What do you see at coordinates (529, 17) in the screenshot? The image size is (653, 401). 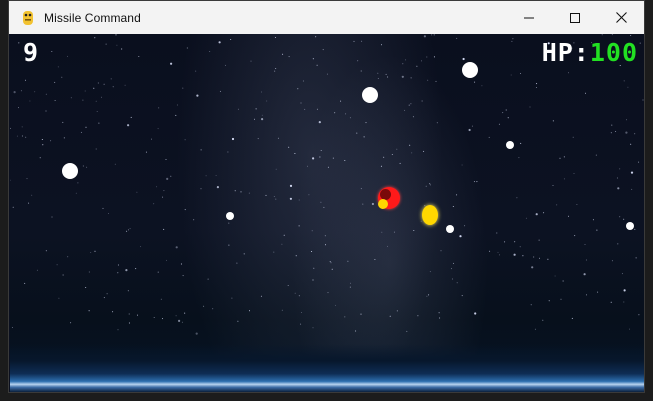 I see `minimize-button` at bounding box center [529, 17].